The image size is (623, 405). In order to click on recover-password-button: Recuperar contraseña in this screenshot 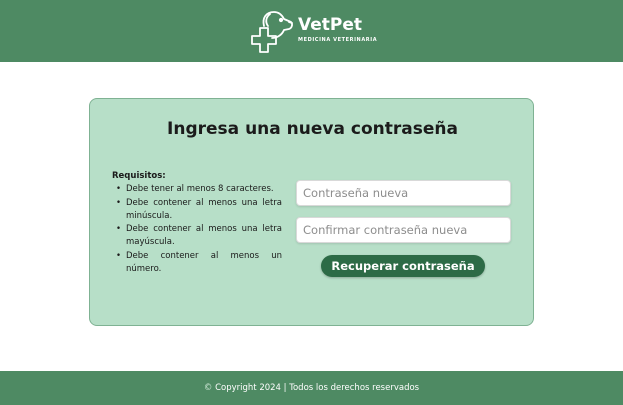, I will do `click(403, 266)`.